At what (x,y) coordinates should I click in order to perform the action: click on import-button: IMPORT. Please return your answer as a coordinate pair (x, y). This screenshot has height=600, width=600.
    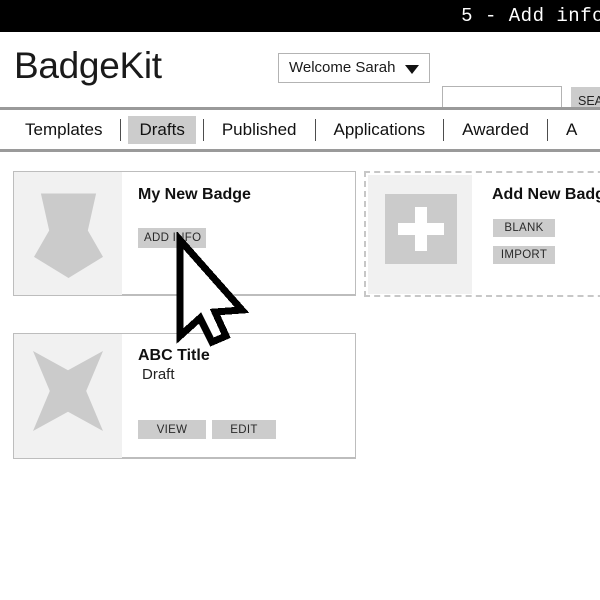
    Looking at the image, I should click on (524, 255).